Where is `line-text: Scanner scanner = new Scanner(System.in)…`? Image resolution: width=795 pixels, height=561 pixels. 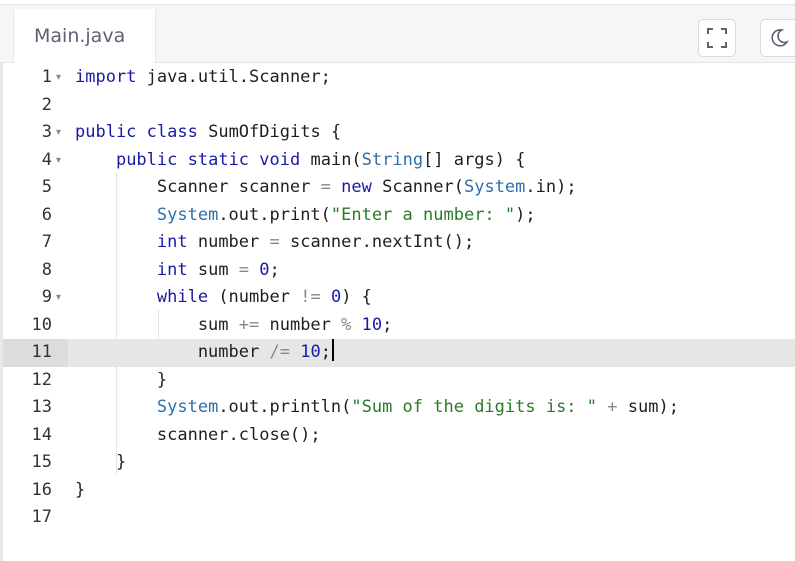
line-text: Scanner scanner = new Scanner(System.in)… is located at coordinates (326, 187).